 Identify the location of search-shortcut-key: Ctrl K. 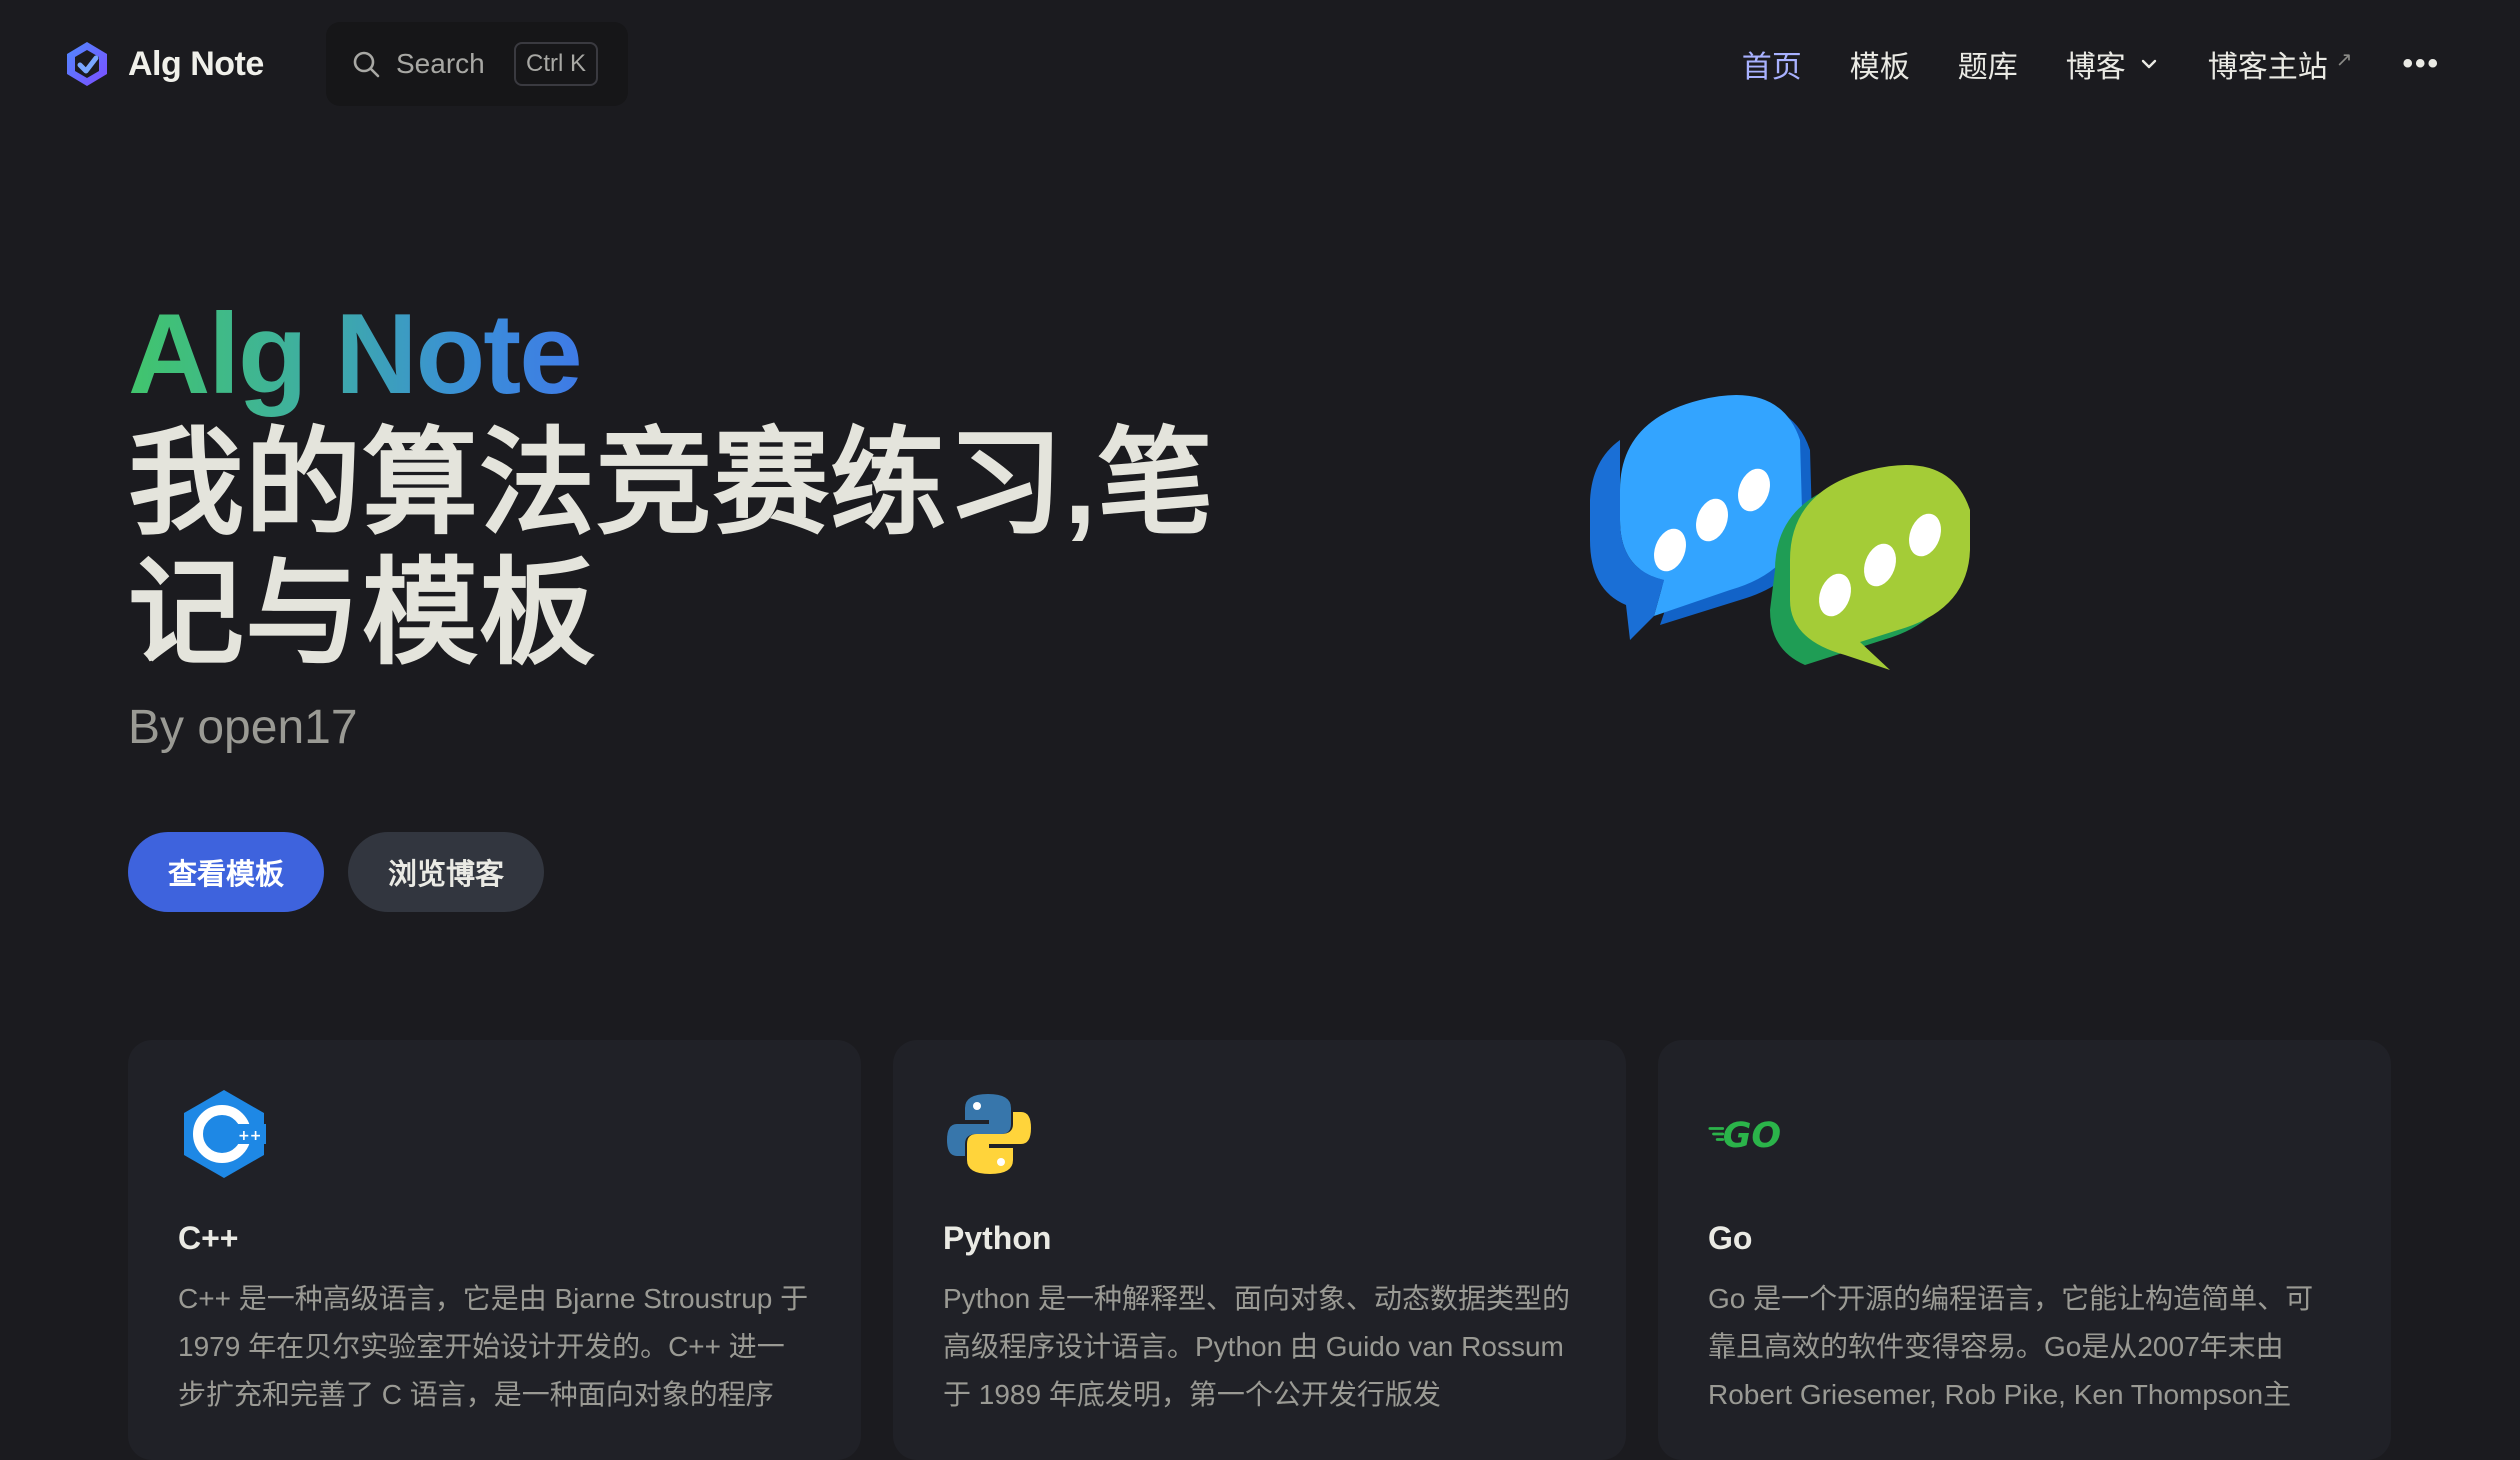
(556, 64).